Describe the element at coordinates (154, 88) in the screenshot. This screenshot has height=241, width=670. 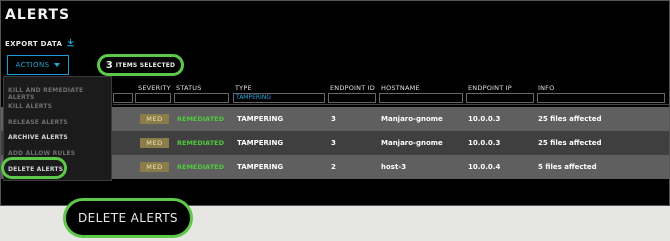
I see `header-severity: SEVERITY` at that location.